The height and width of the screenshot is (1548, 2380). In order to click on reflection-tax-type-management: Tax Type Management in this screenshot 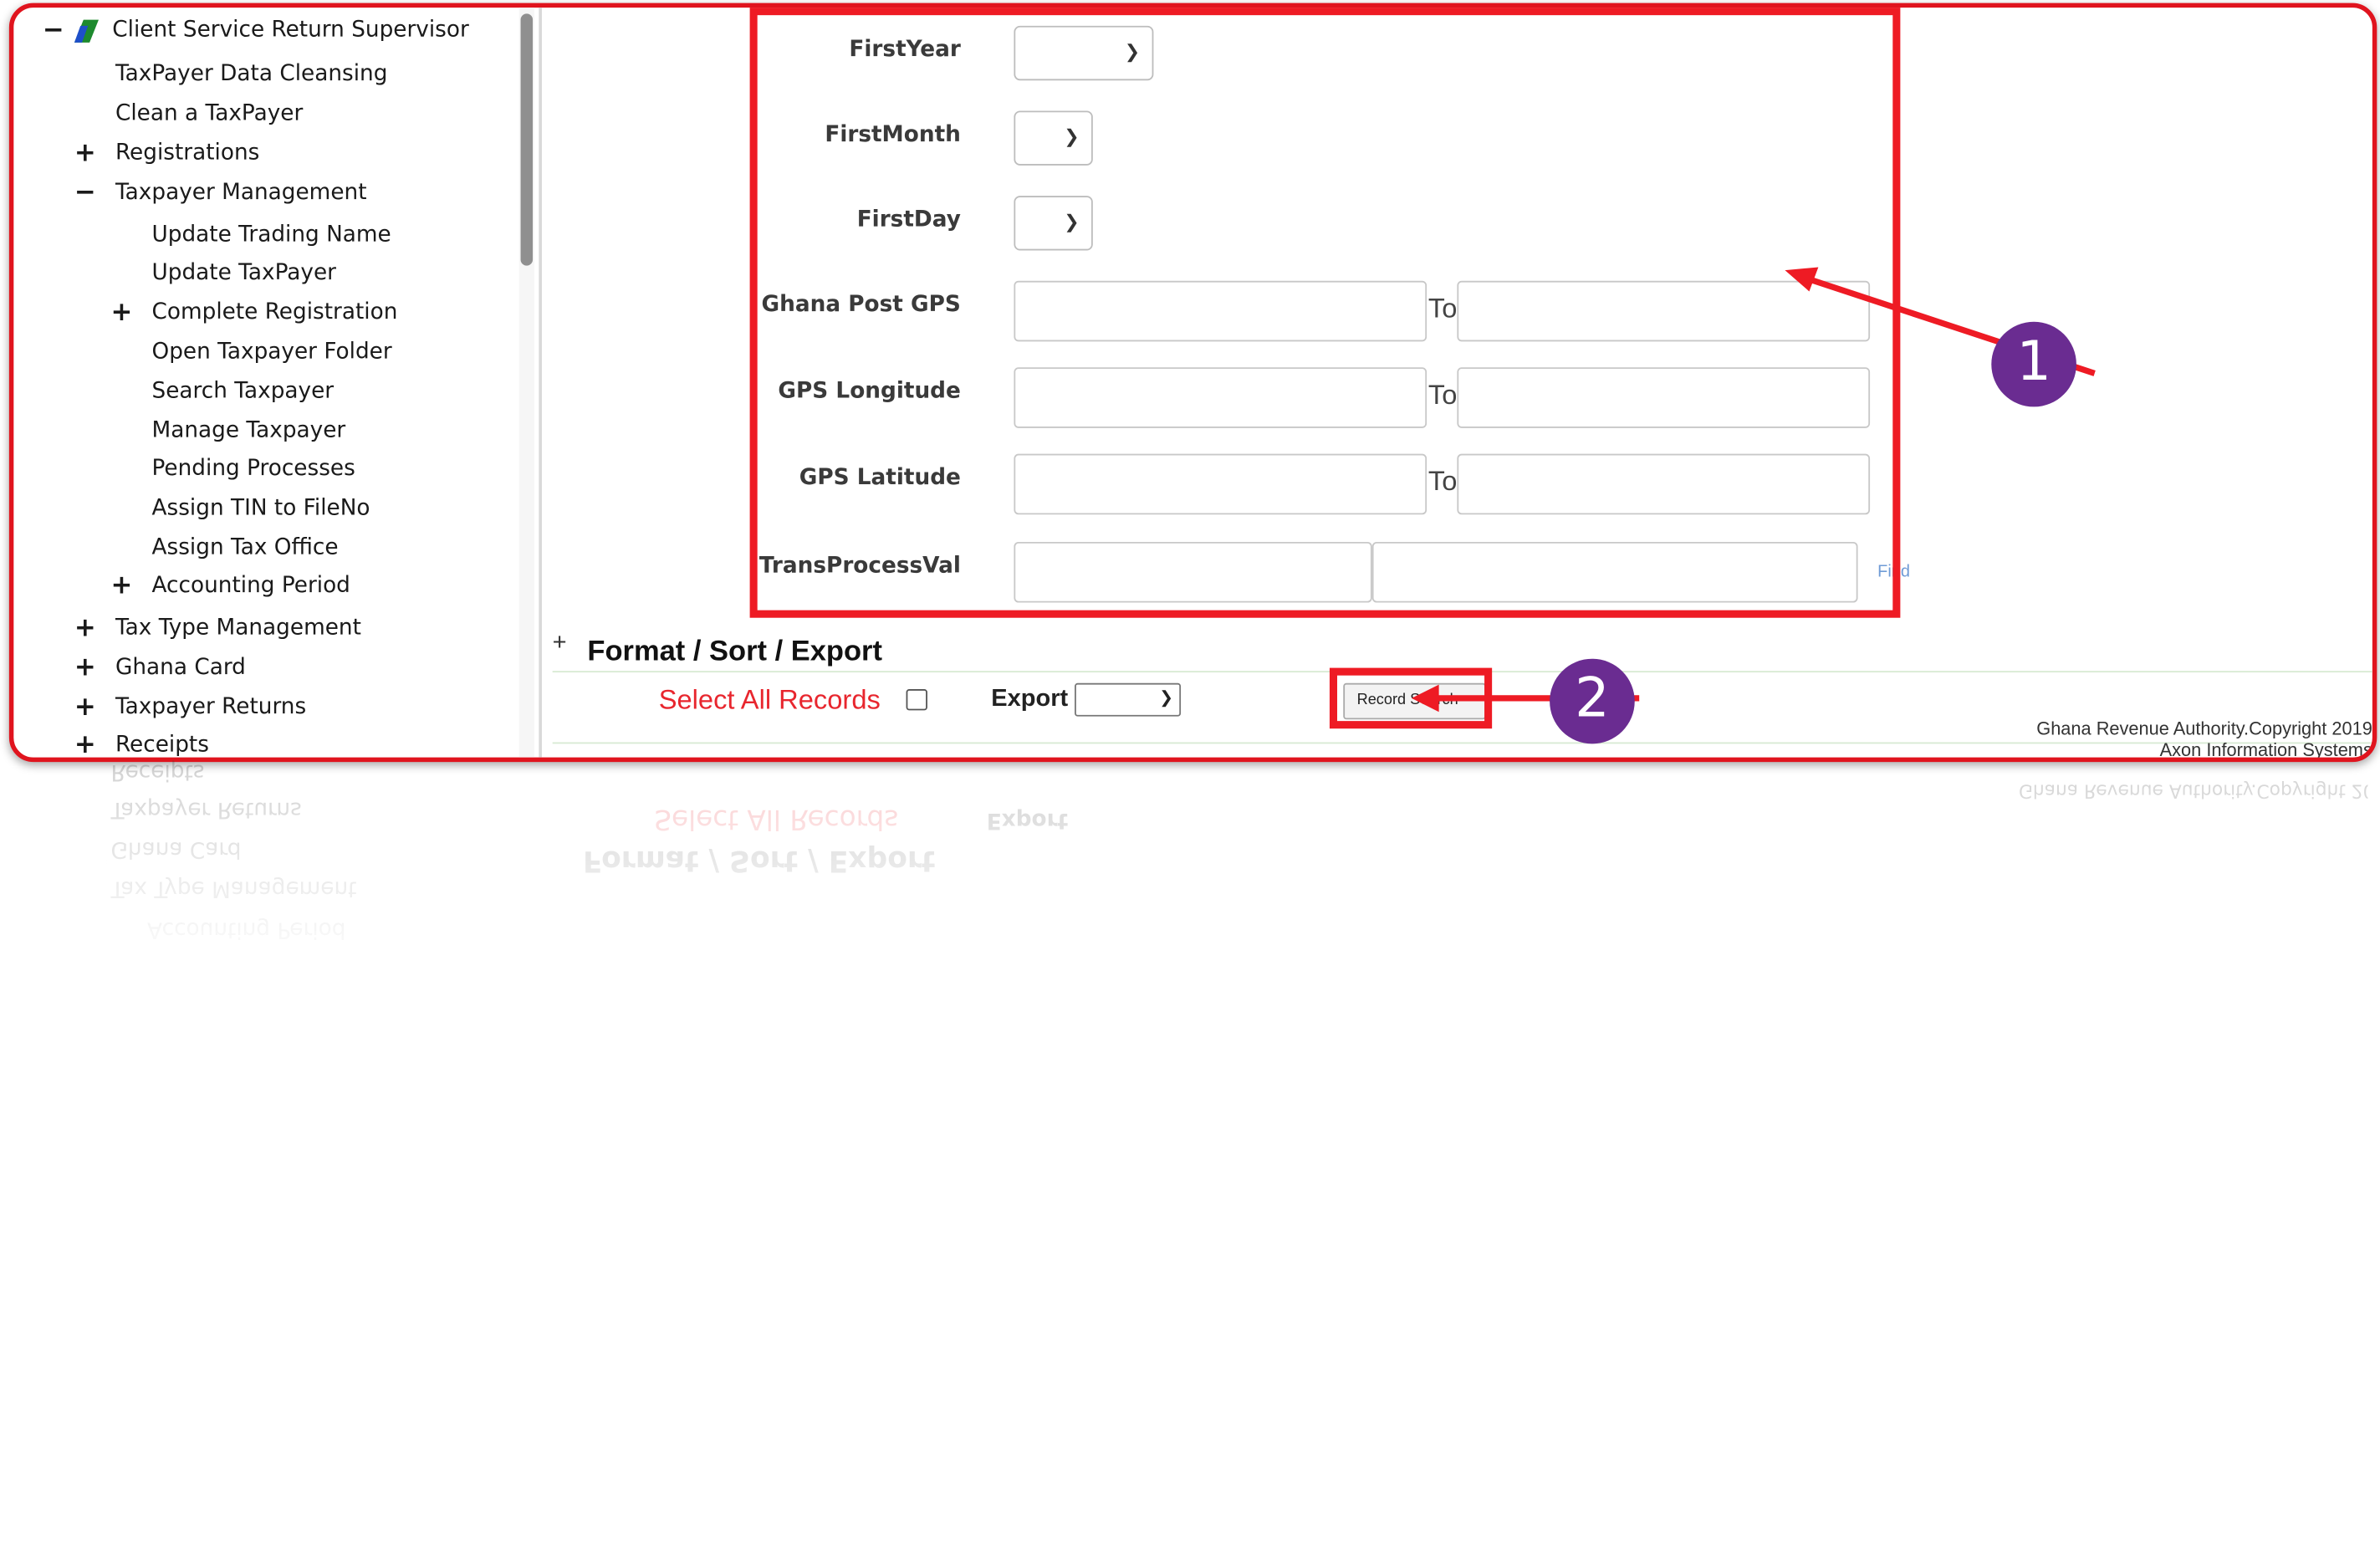, I will do `click(233, 888)`.